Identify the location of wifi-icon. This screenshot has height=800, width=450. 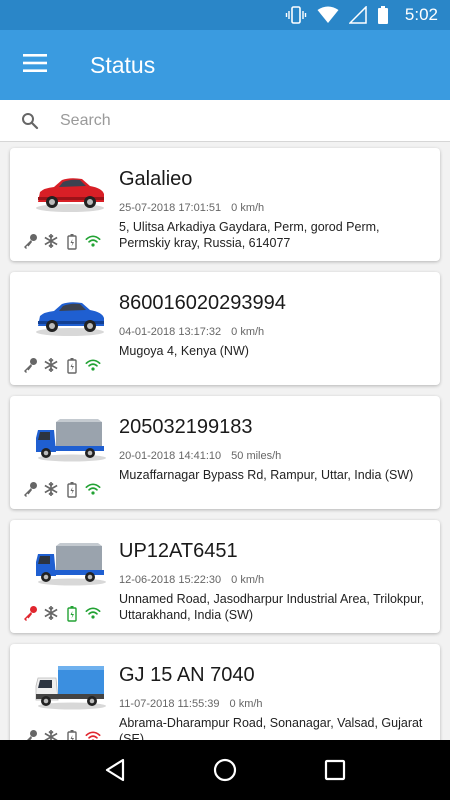
(328, 15).